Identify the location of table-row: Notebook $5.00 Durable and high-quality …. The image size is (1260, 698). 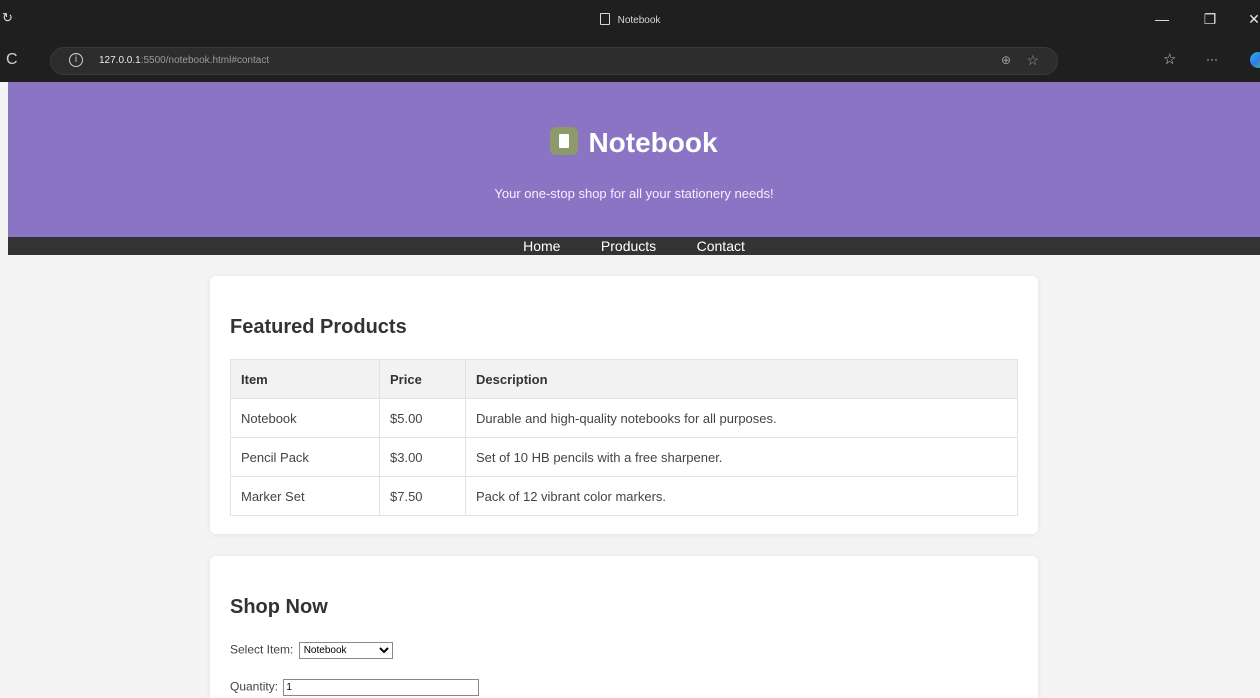
(624, 418).